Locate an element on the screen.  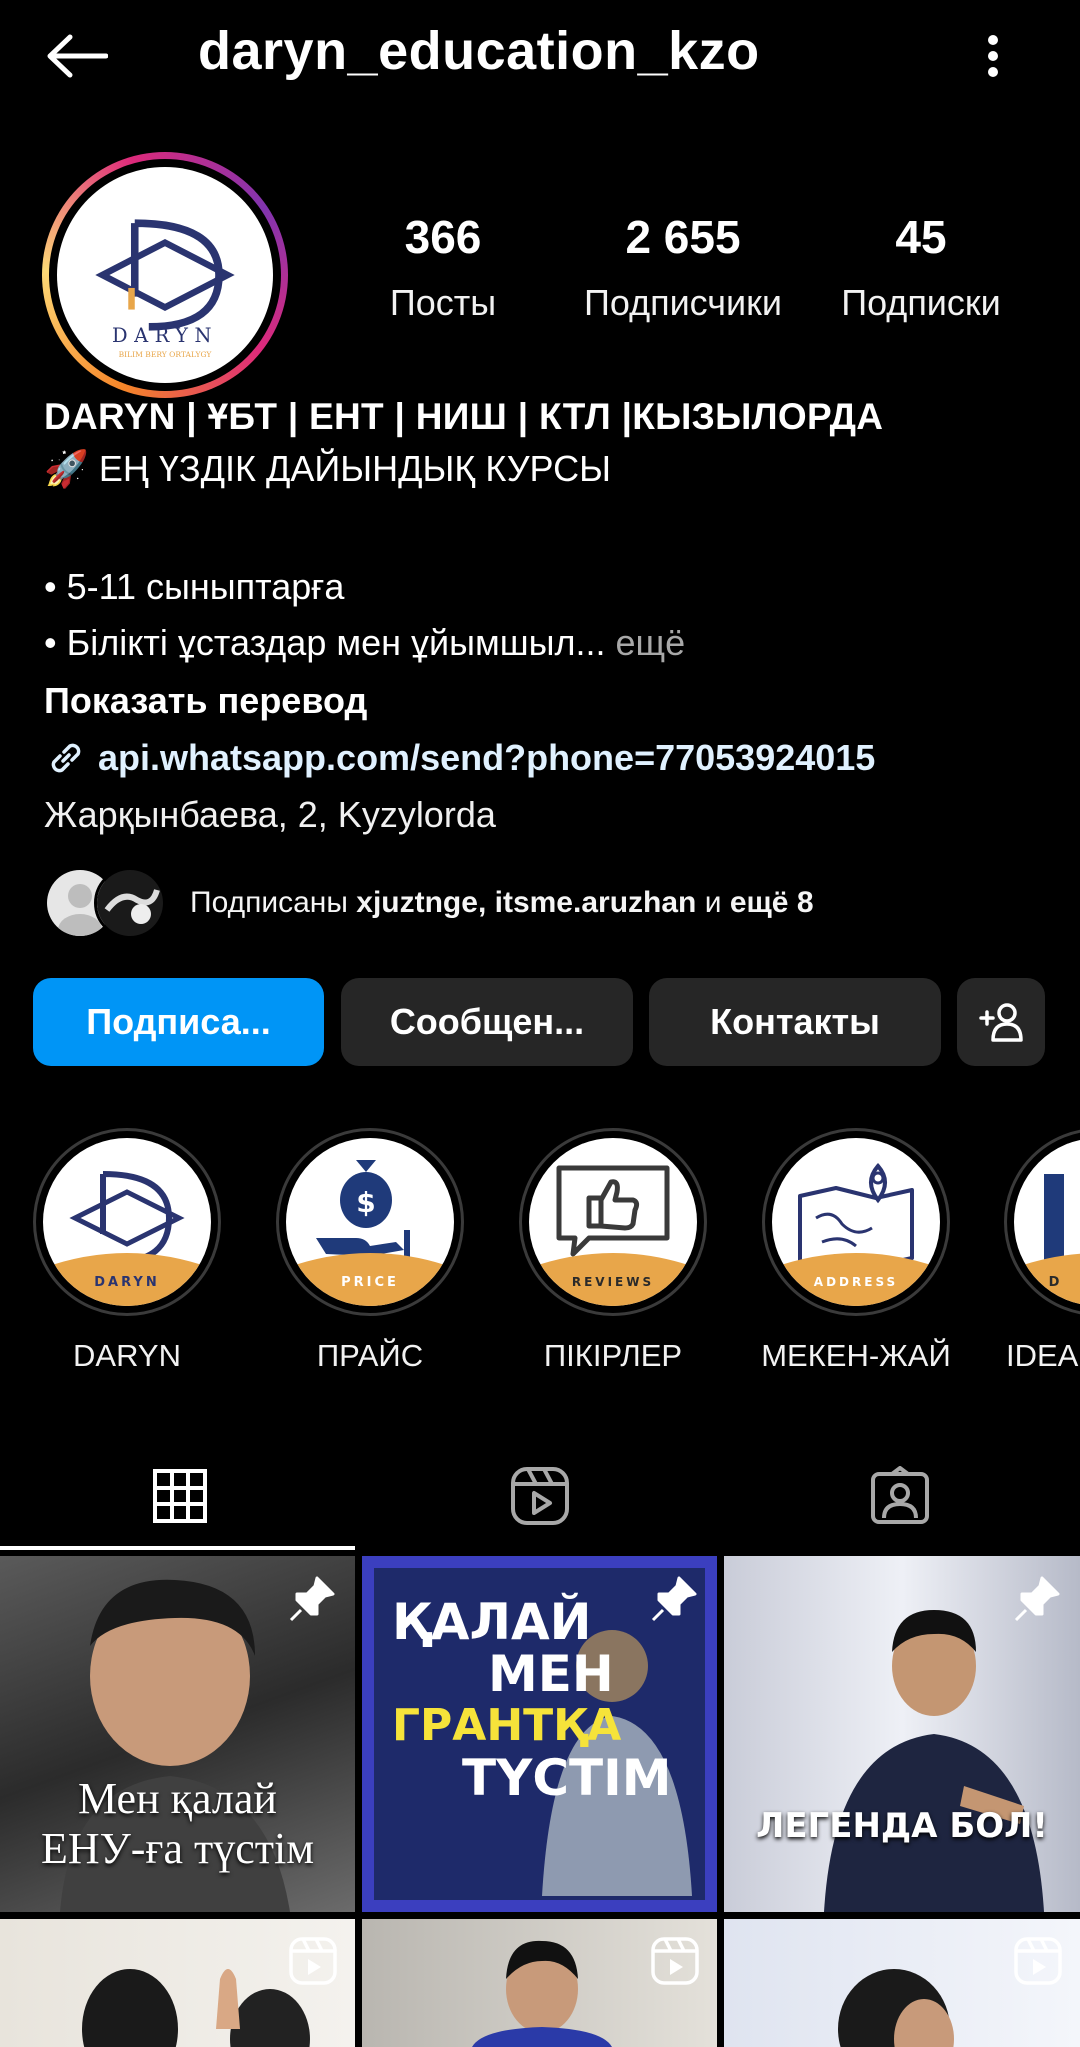
followers-label: Подписчики is located at coordinates (683, 302).